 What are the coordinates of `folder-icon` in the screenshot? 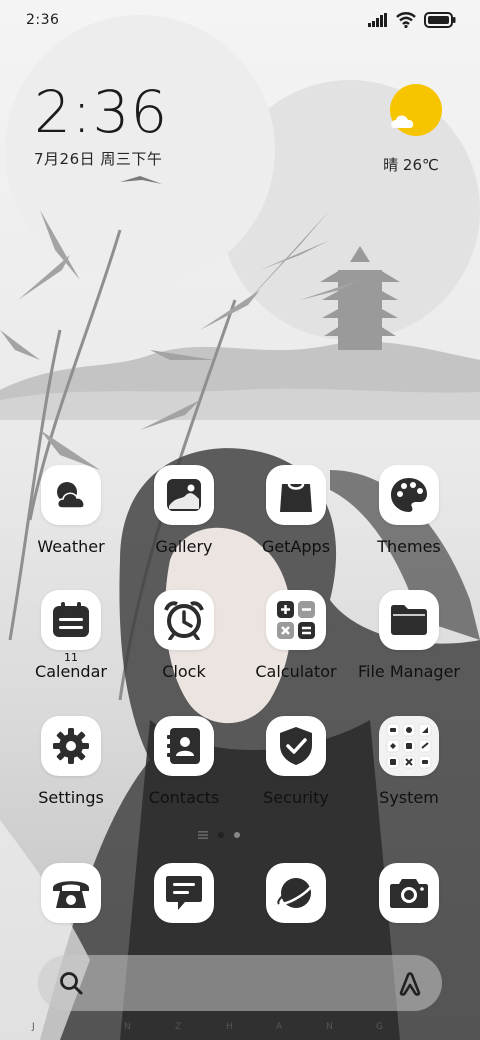 It's located at (409, 620).